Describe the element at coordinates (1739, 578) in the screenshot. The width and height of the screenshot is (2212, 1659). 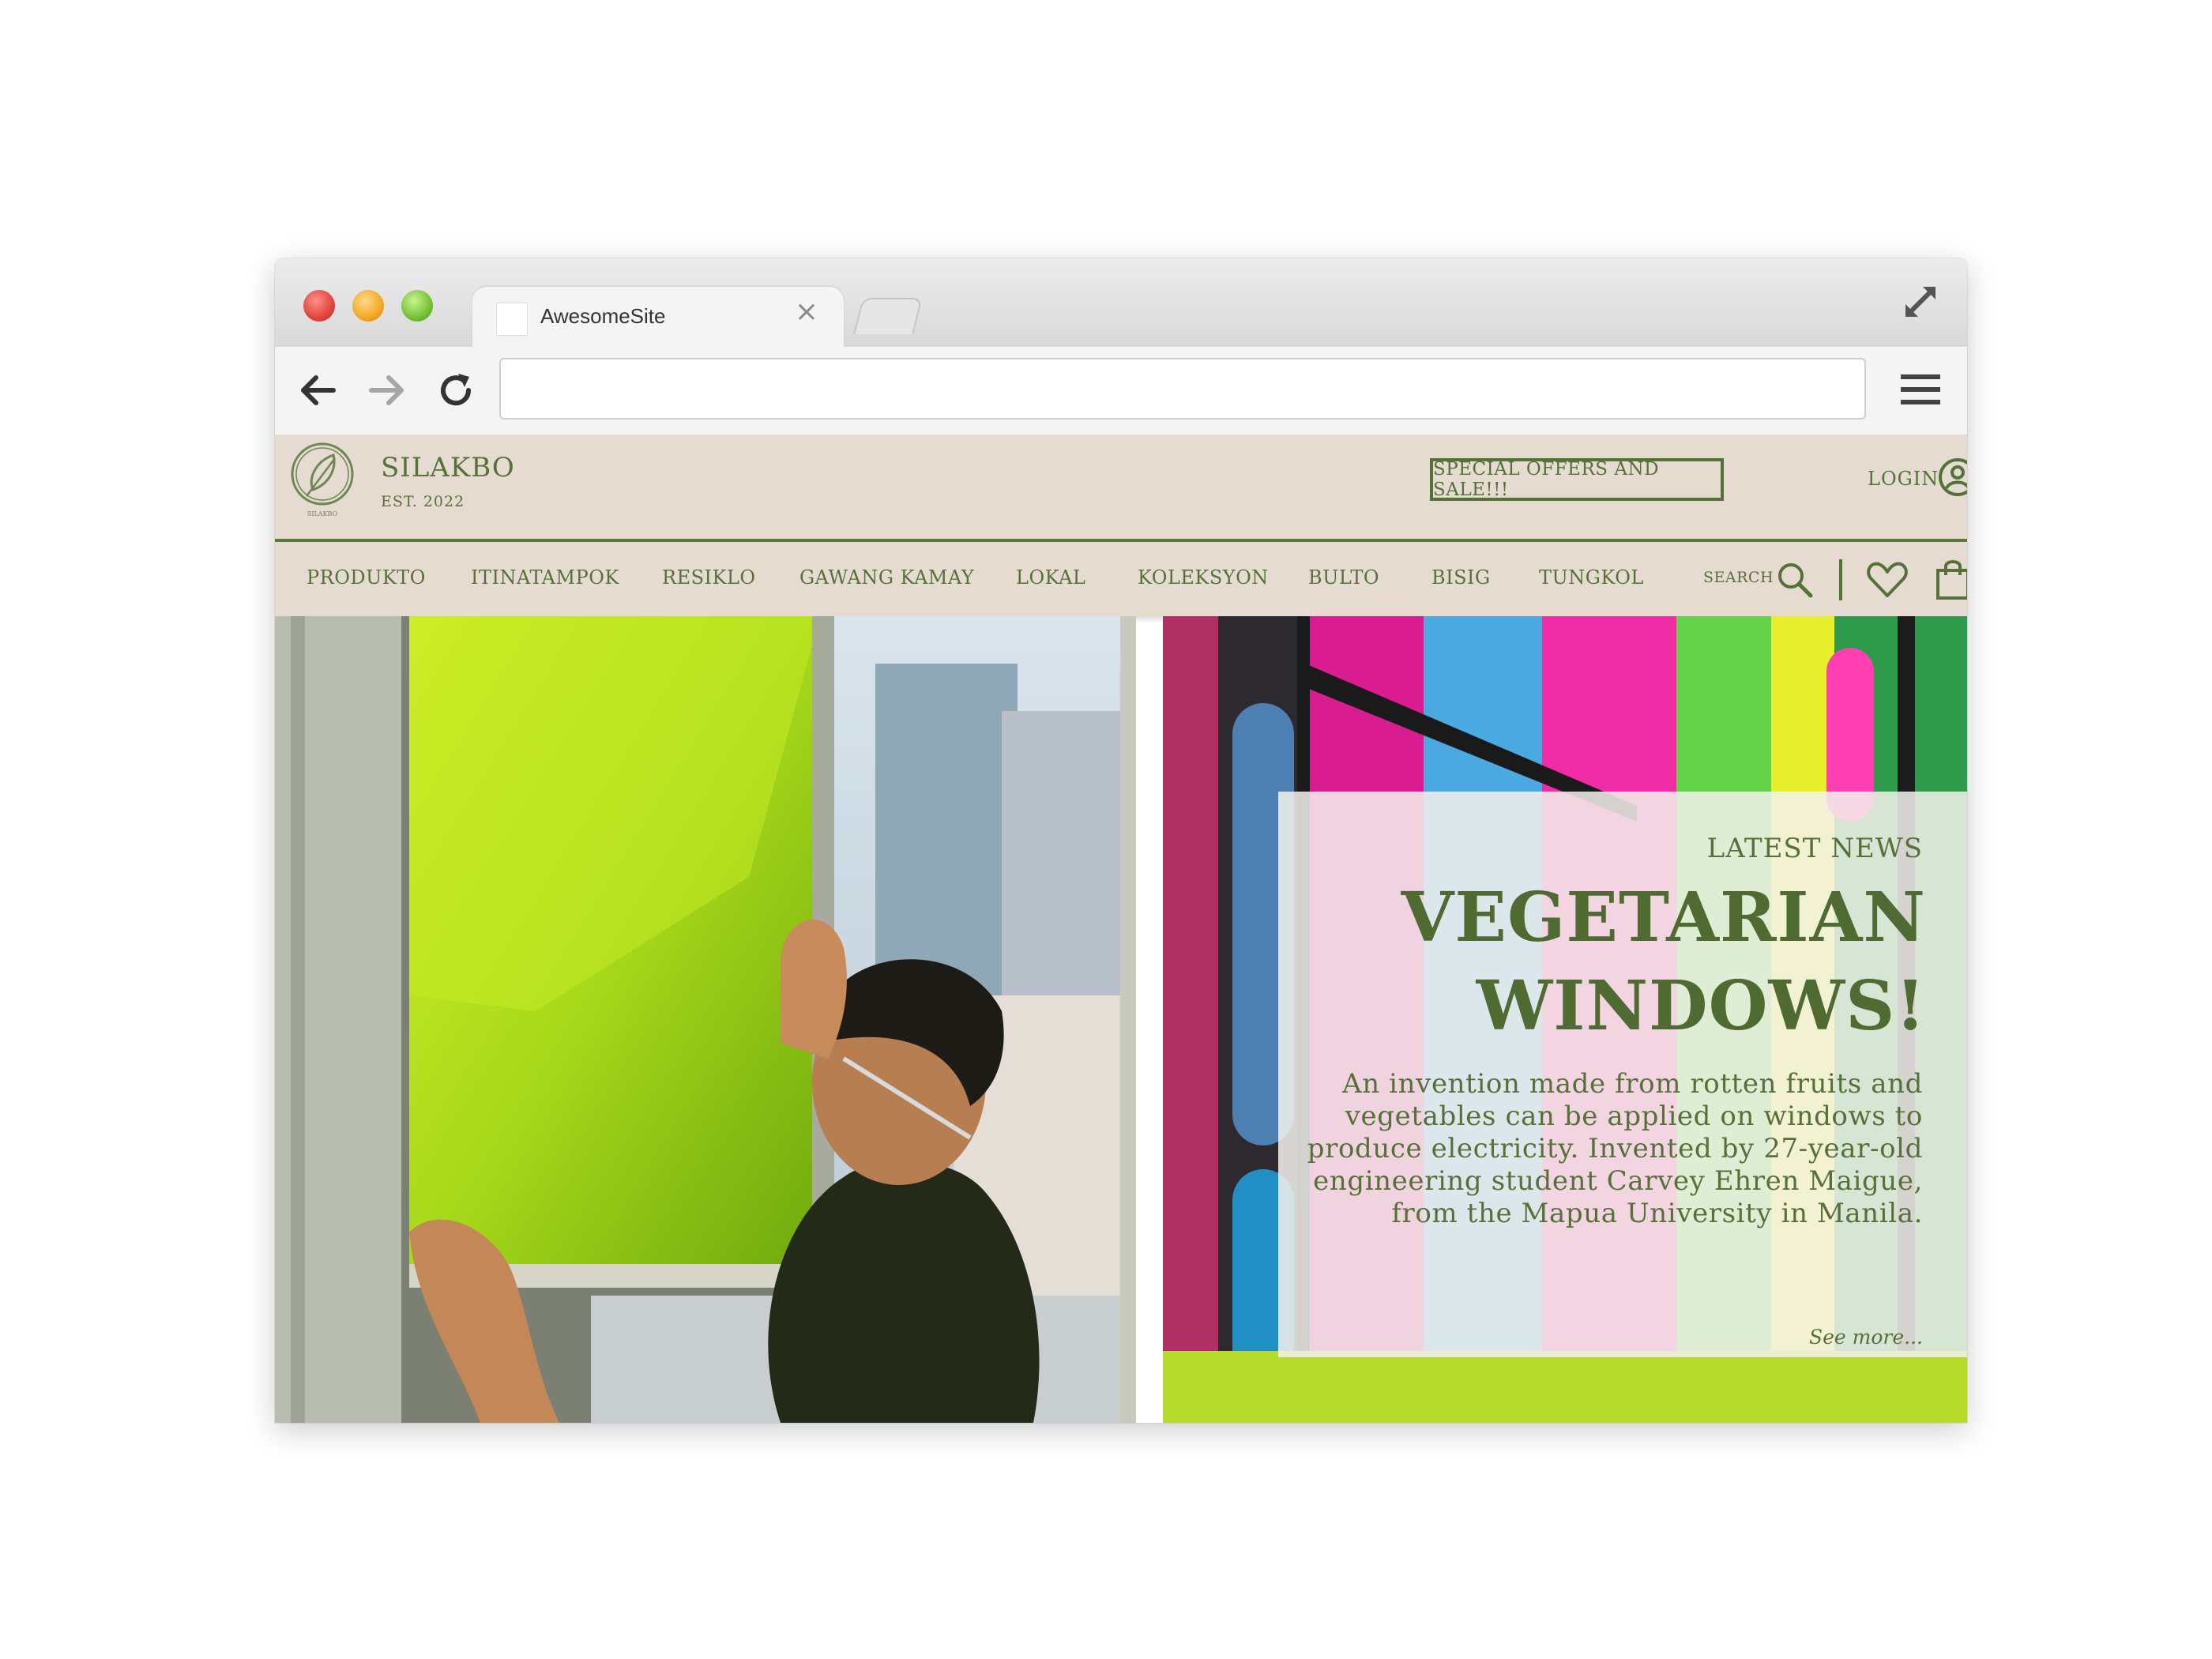
I see `search-label: SEARCH` at that location.